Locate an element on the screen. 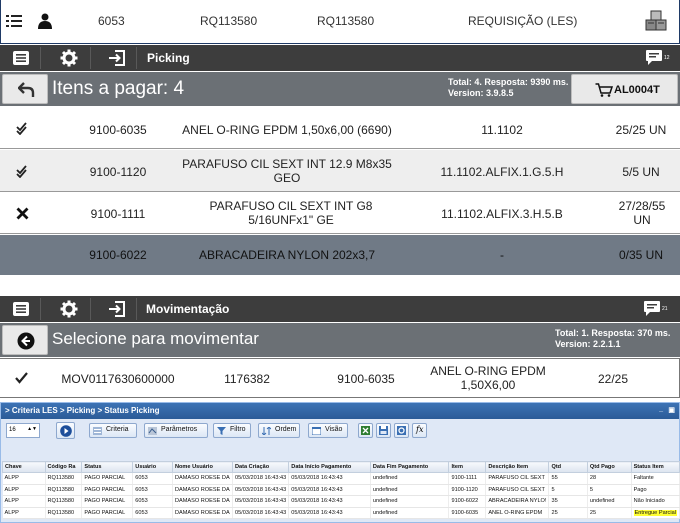 Image resolution: width=680 pixels, height=523 pixels. item-location: 11.1102 is located at coordinates (502, 130).